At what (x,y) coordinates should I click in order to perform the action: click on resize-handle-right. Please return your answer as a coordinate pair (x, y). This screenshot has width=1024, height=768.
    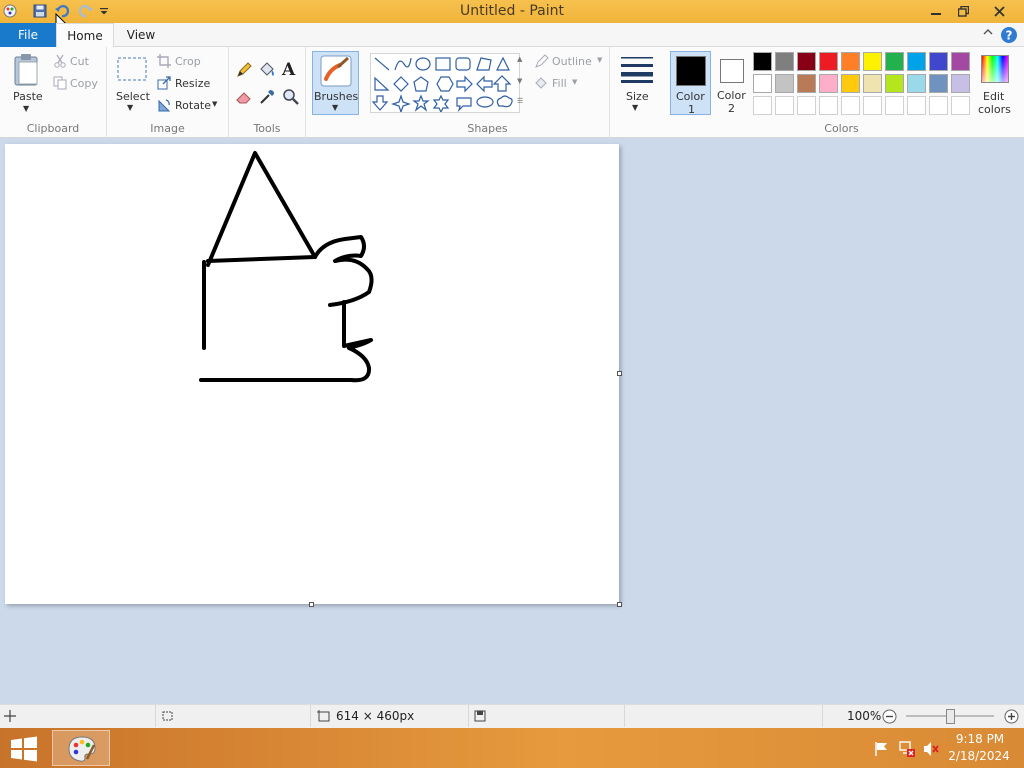
    Looking at the image, I should click on (619, 373).